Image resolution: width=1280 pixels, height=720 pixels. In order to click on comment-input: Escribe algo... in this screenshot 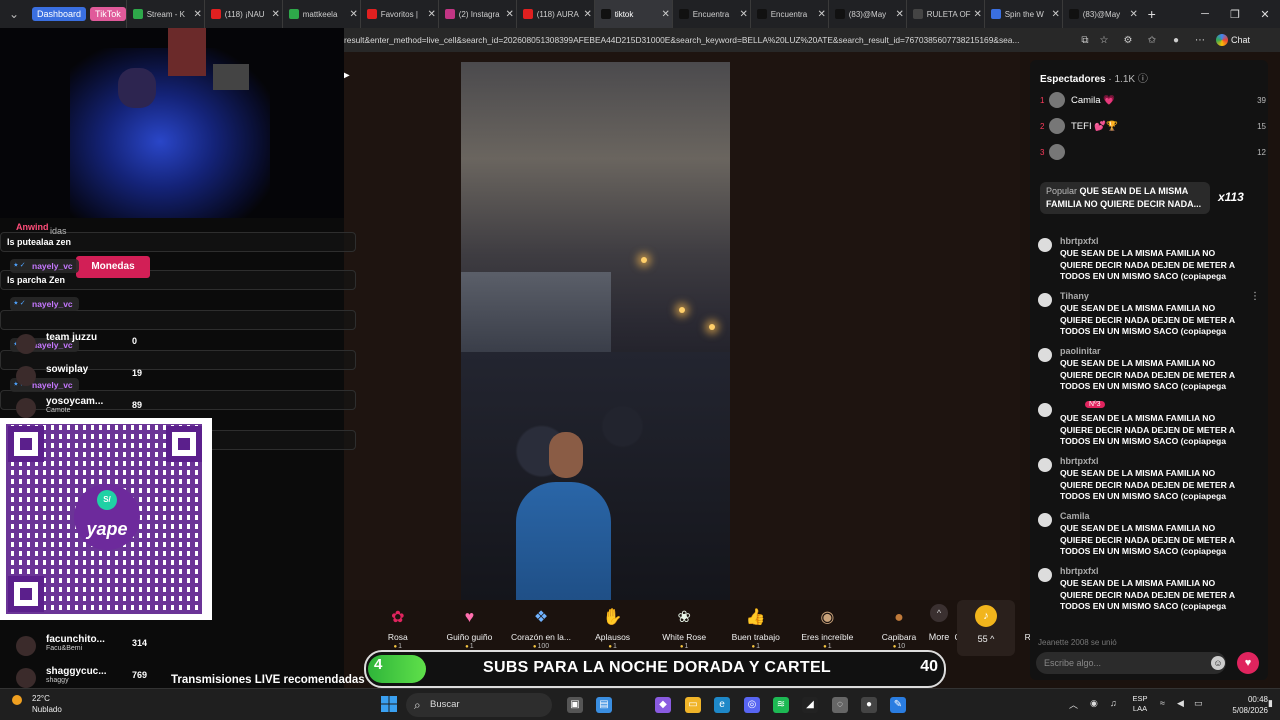, I will do `click(1131, 663)`.